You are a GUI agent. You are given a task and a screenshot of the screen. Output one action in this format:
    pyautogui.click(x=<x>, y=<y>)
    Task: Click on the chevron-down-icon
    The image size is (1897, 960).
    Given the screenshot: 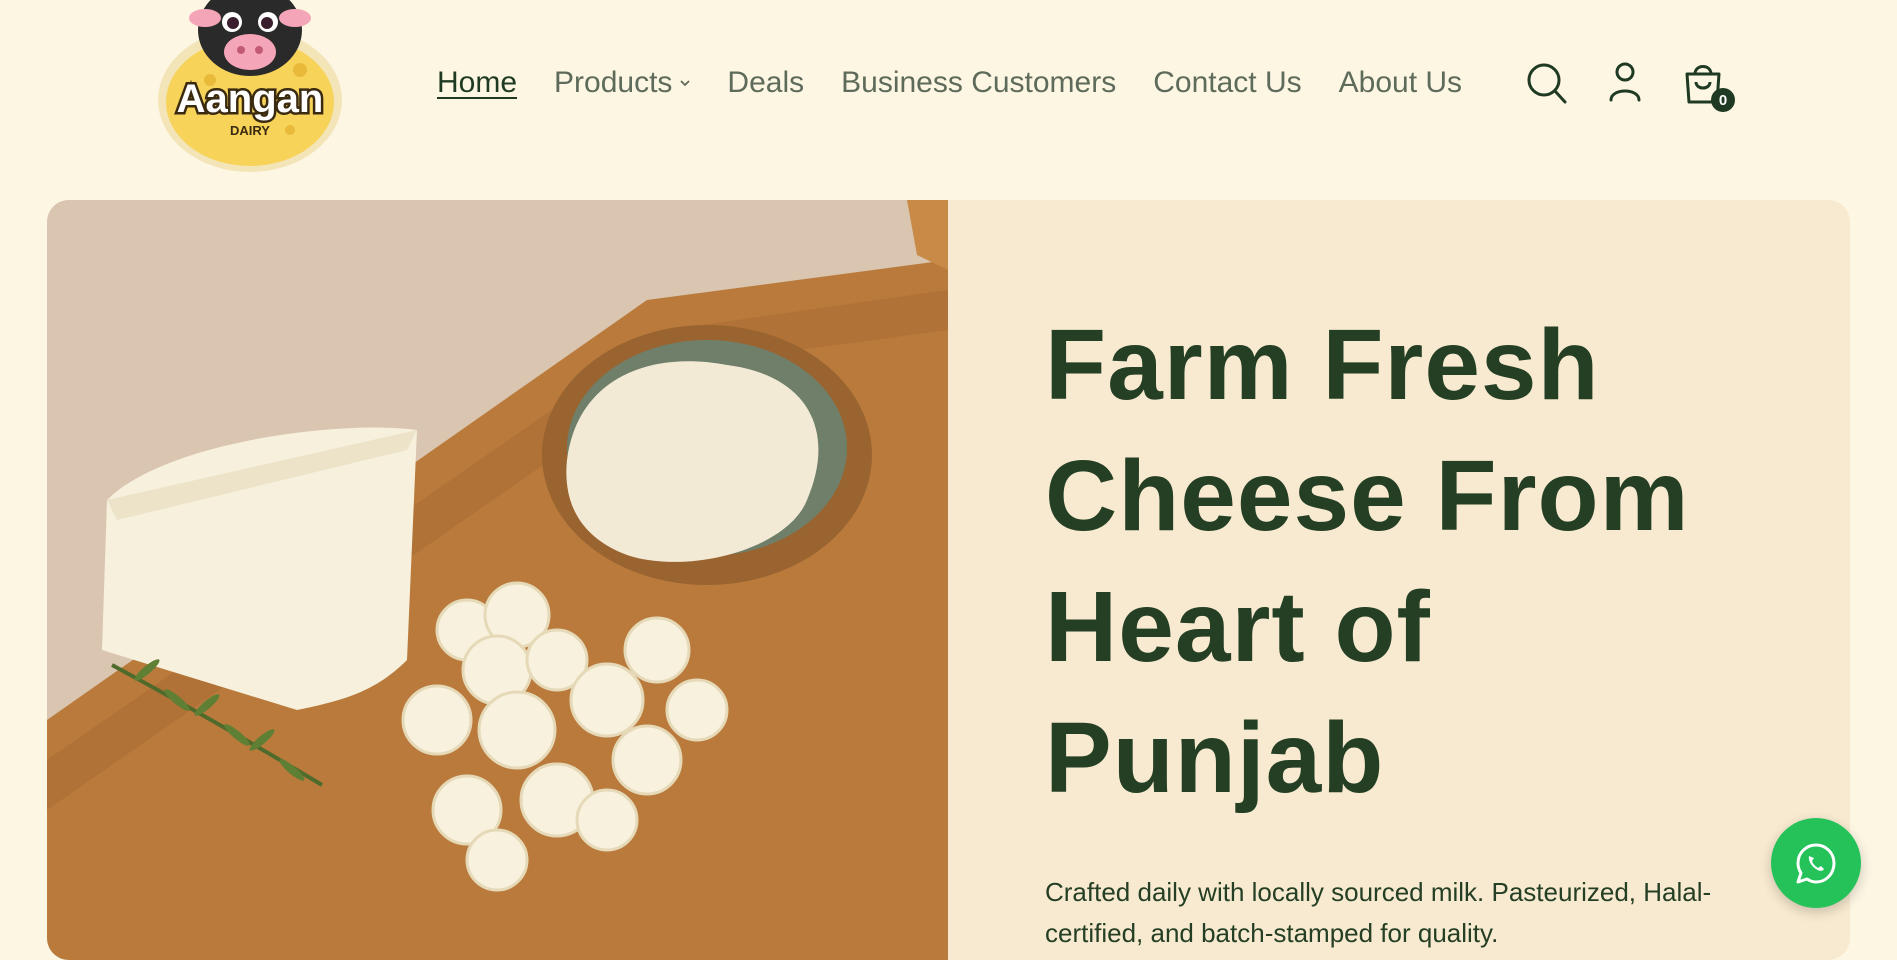 What is the action you would take?
    pyautogui.click(x=685, y=83)
    